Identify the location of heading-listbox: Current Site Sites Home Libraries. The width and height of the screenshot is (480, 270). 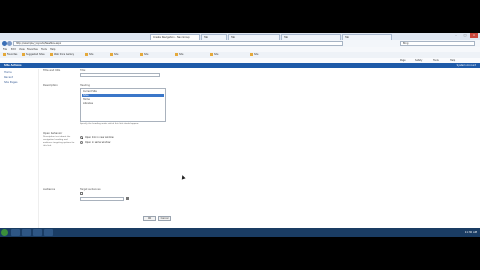
(123, 105).